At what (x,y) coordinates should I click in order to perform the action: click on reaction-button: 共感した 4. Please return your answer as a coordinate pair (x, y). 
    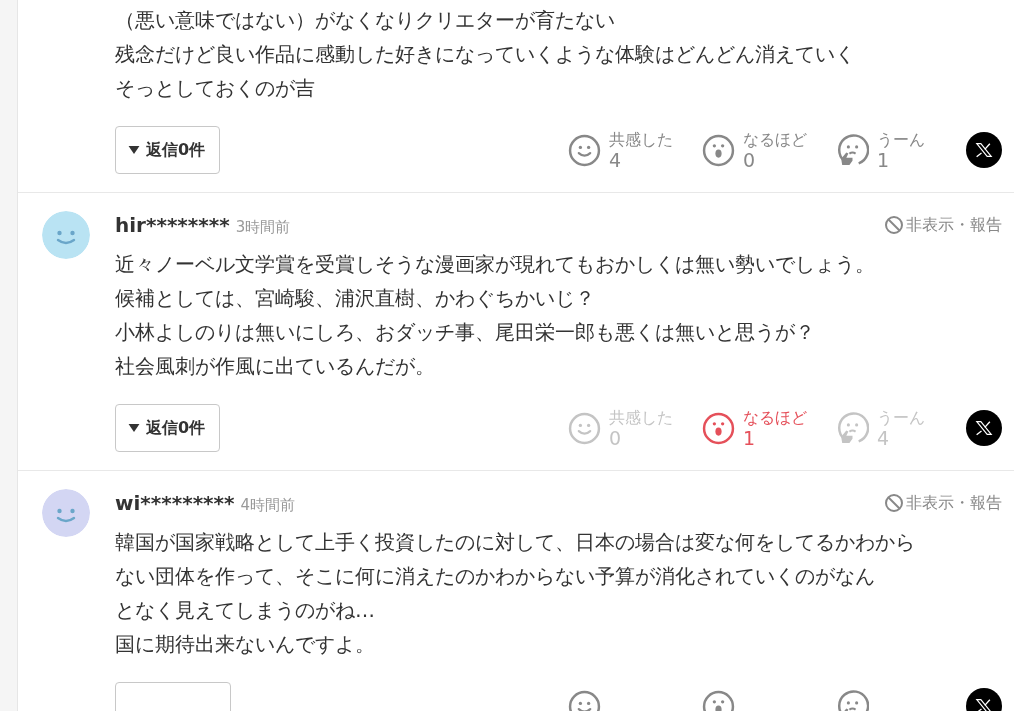
    Looking at the image, I should click on (626, 150).